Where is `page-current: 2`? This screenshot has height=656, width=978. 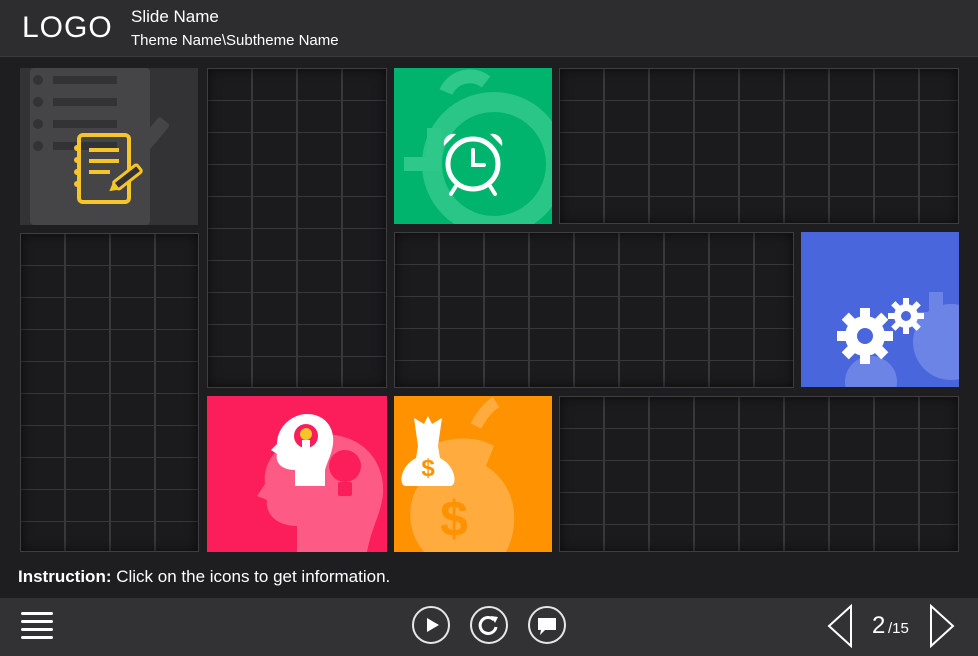
page-current: 2 is located at coordinates (879, 625).